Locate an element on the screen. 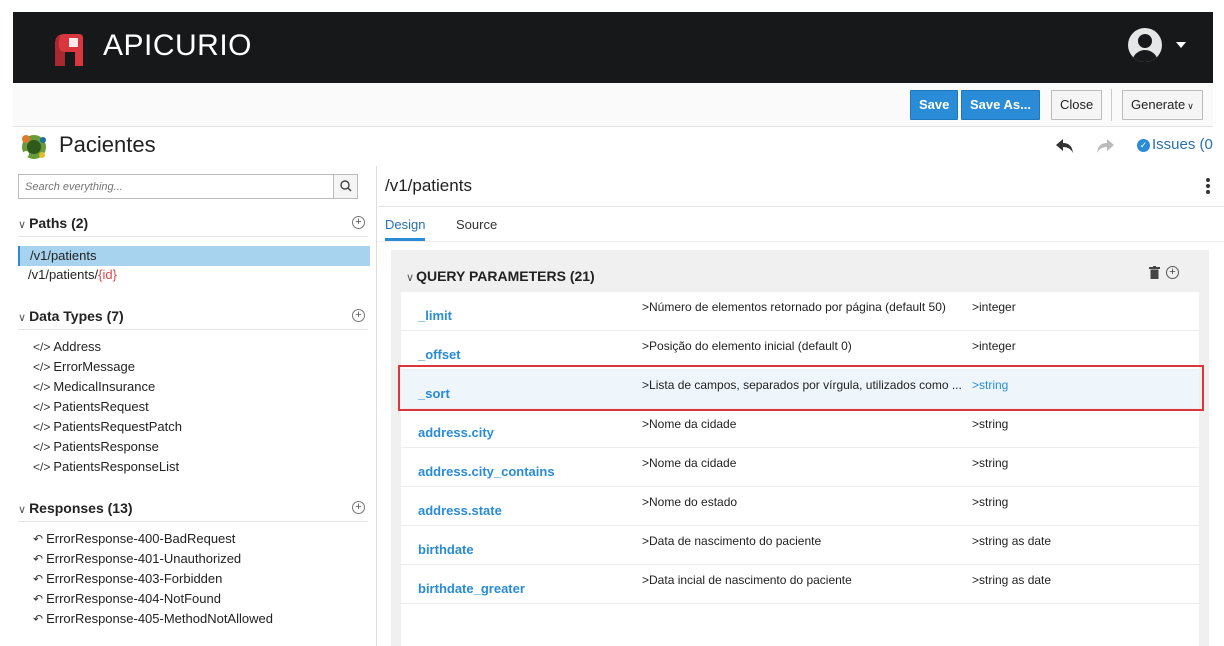 The image size is (1224, 646). query-parameters-header: ∨ QUERY PARAMETERS (21) is located at coordinates (500, 276).